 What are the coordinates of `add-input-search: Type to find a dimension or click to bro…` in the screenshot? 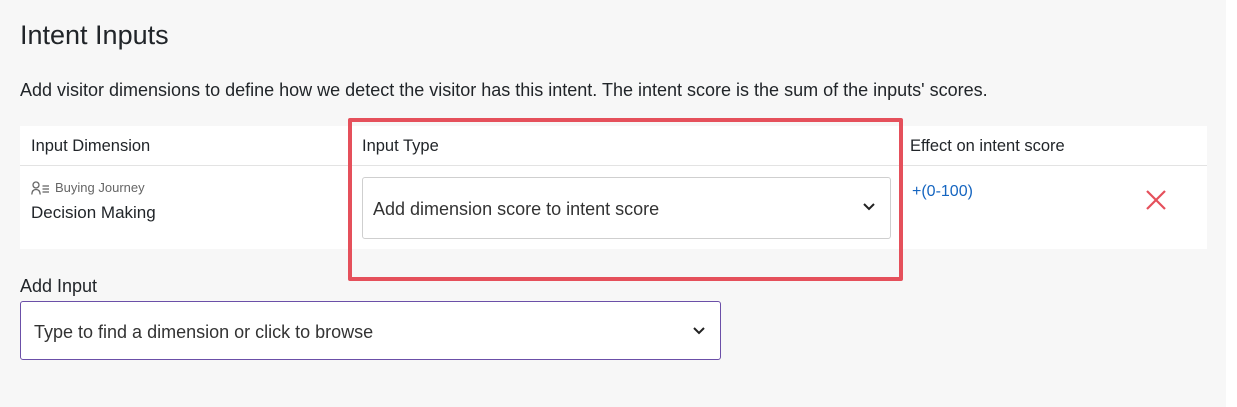 It's located at (370, 330).